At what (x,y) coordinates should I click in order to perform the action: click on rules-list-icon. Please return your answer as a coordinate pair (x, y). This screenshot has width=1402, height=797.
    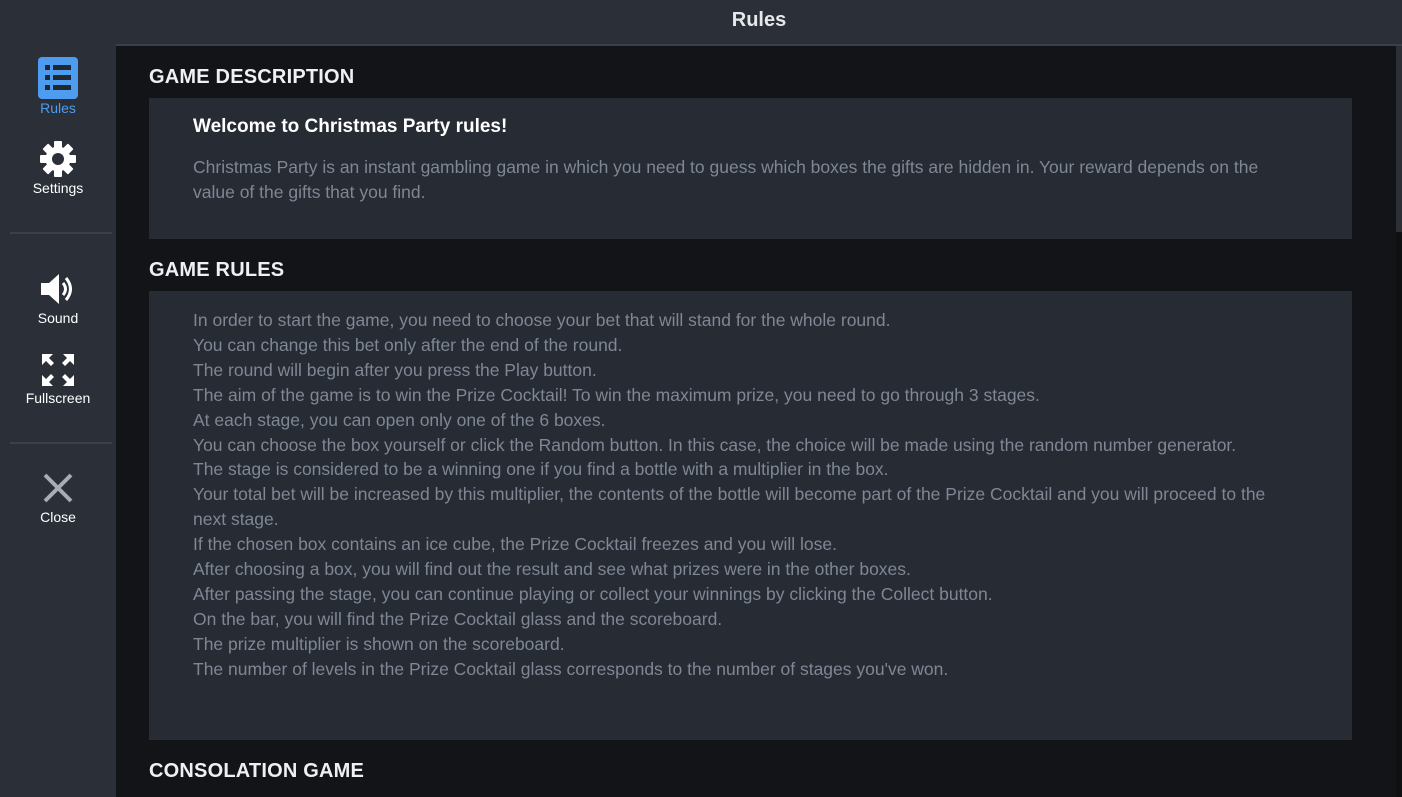
    Looking at the image, I should click on (58, 78).